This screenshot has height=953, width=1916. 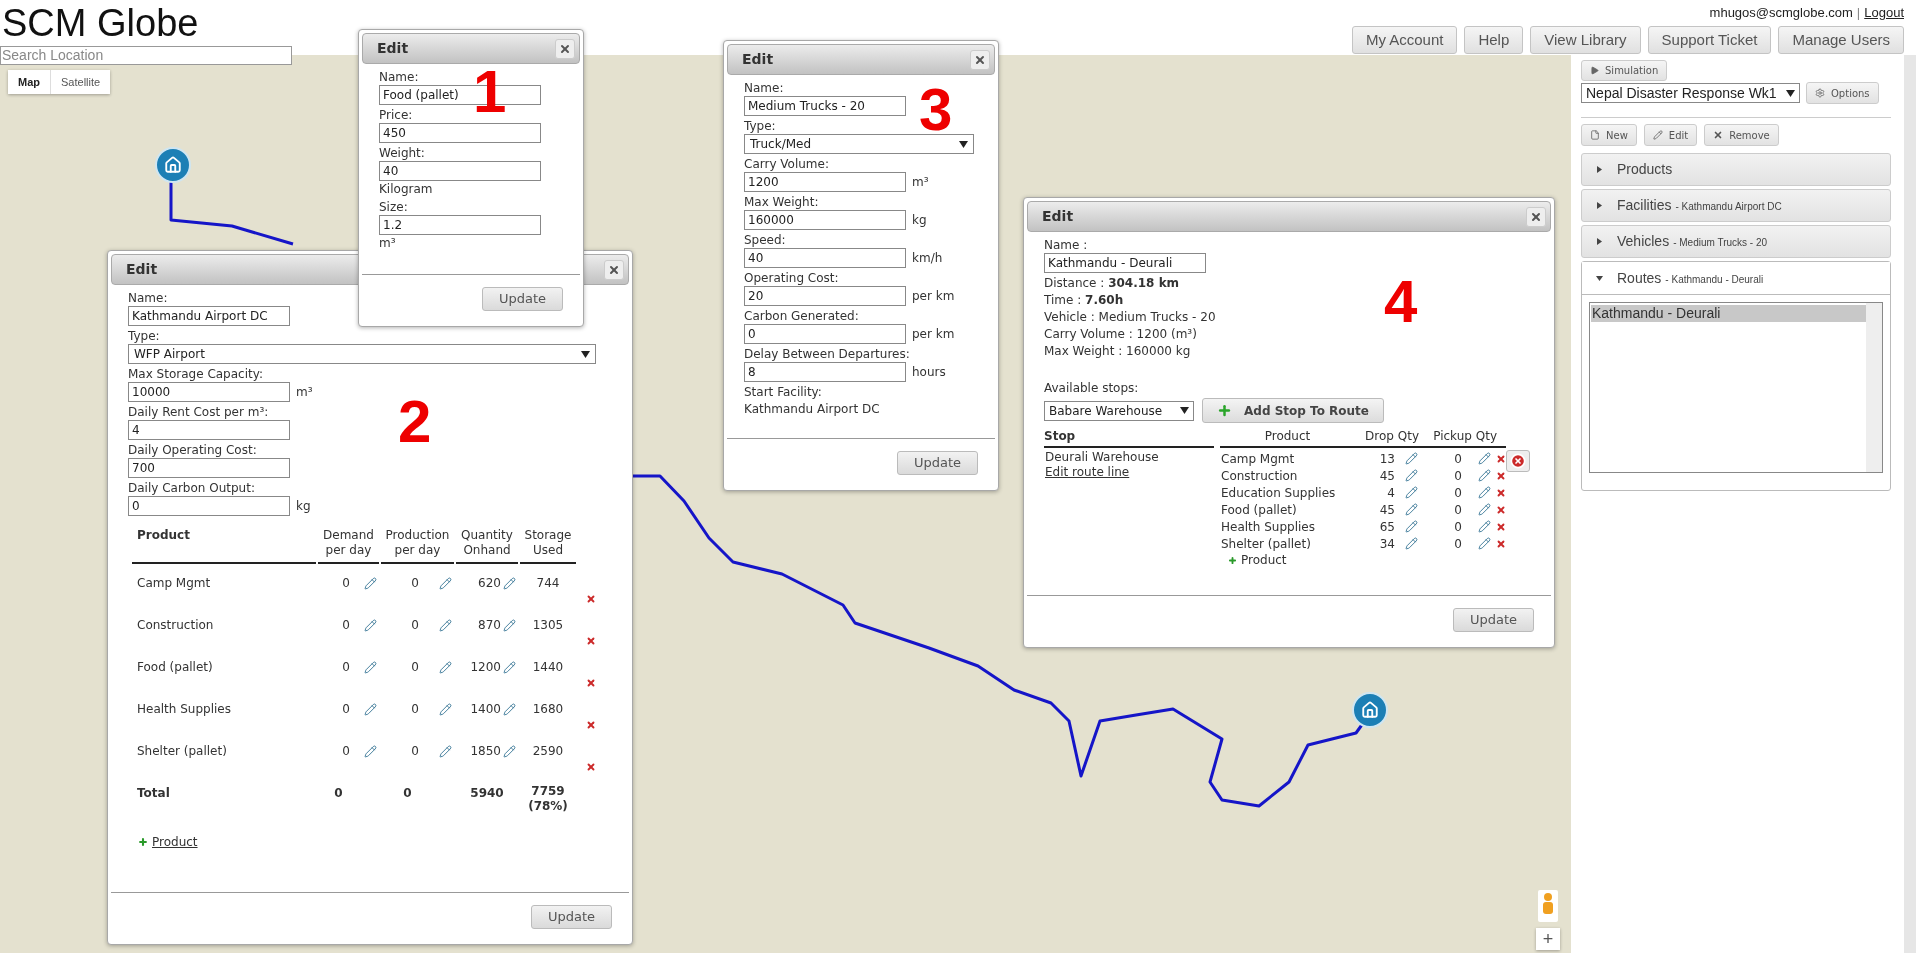 What do you see at coordinates (146, 55) in the screenshot?
I see `search-field: Search Location` at bounding box center [146, 55].